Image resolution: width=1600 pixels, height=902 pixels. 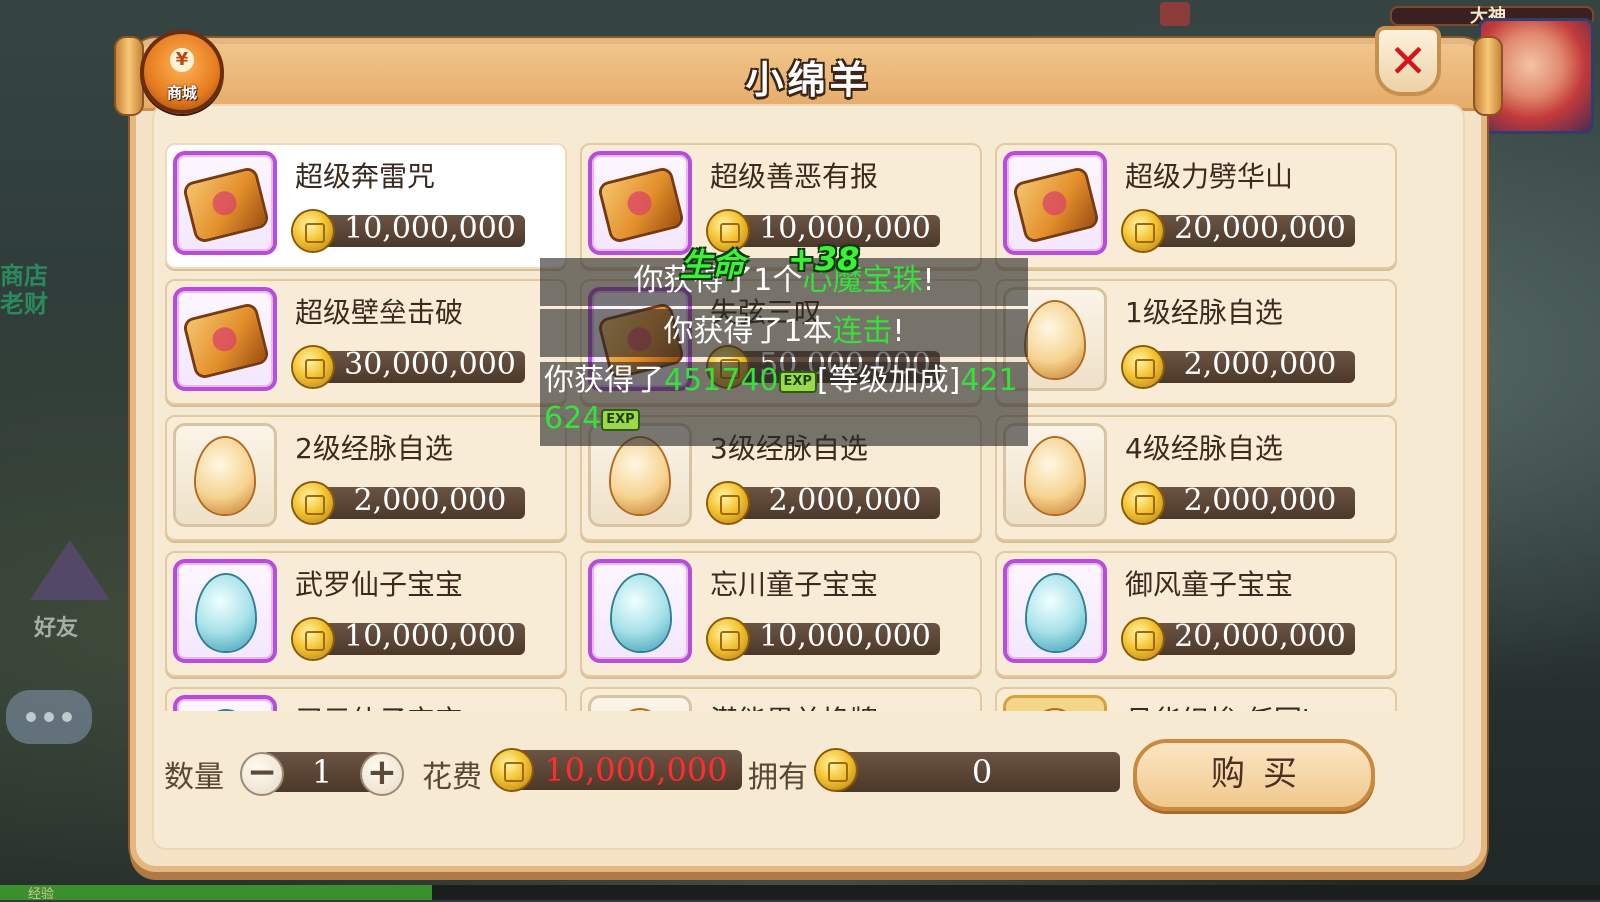 I want to click on gold-item-icon, so click(x=1055, y=710).